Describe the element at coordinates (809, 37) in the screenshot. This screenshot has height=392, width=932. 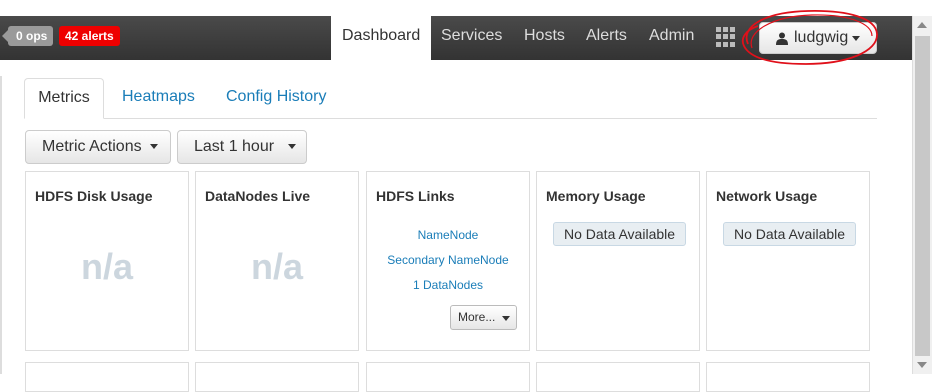
I see `annotation-circle` at that location.